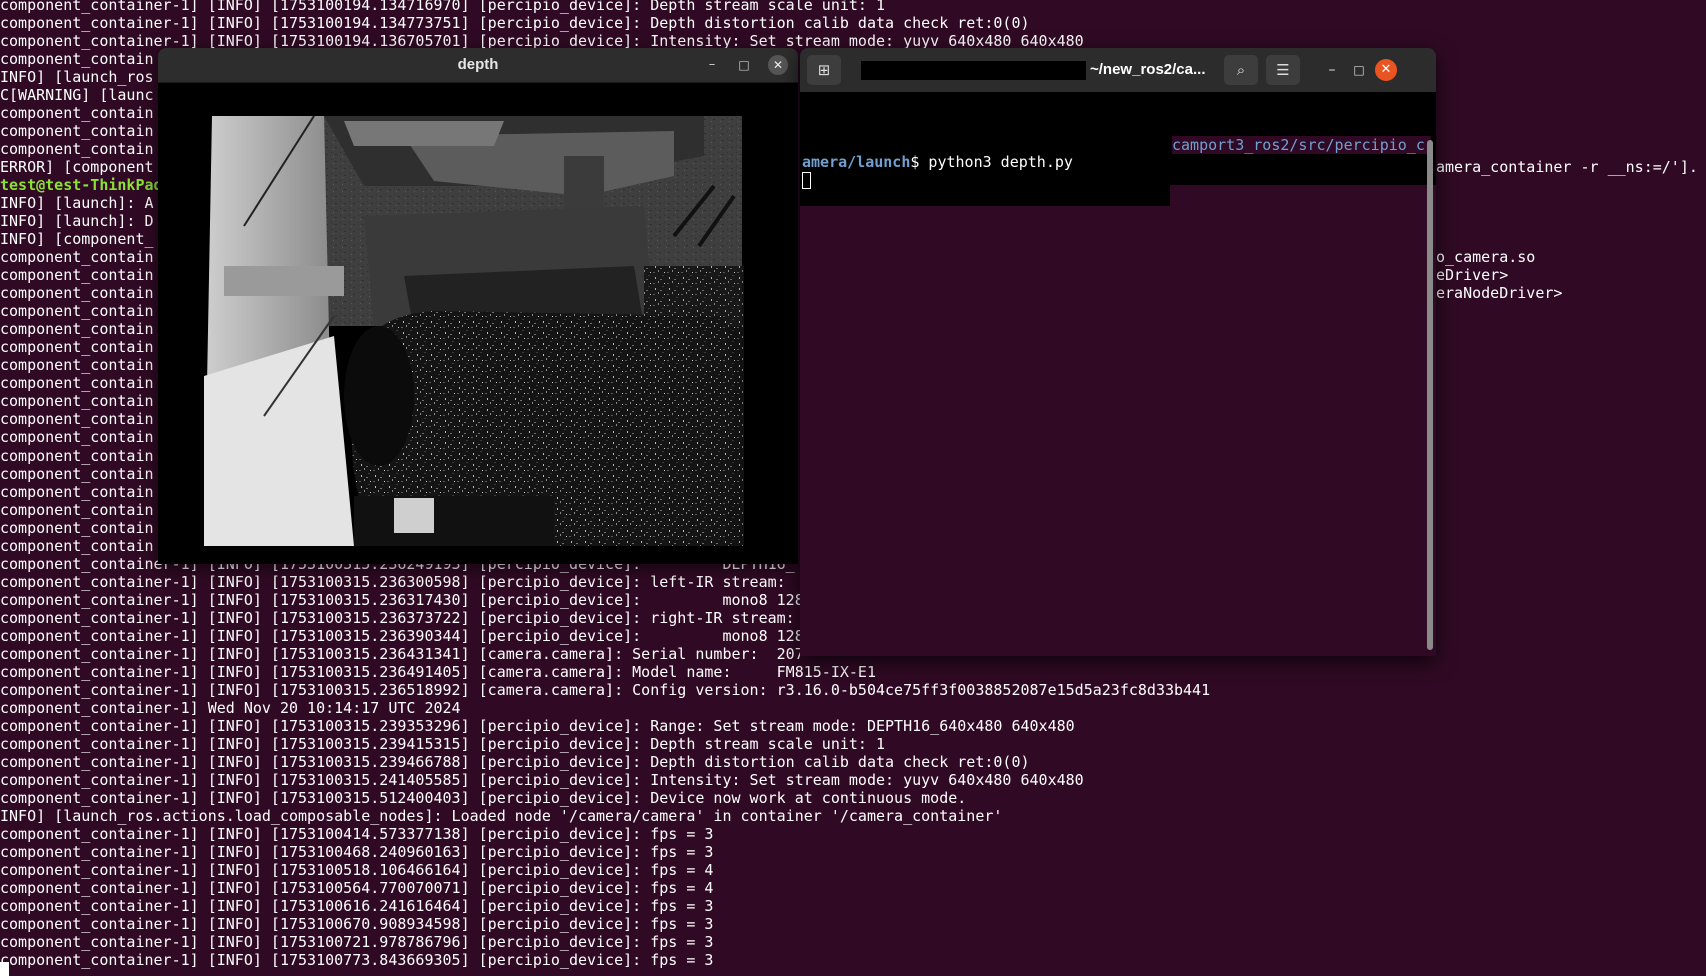 This screenshot has width=1706, height=976. I want to click on terminal-line: INFO] [launch]: D, so click(77, 221).